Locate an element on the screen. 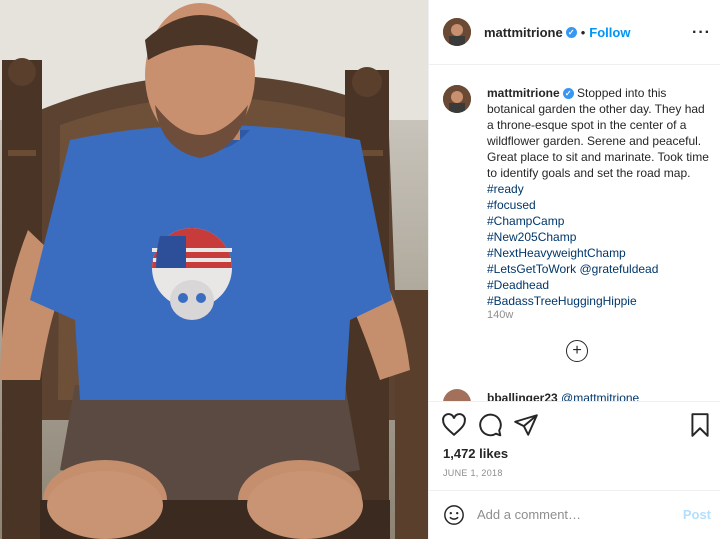 The image size is (720, 541). hashtag-link: #BadassTreeHuggingHippie is located at coordinates (599, 301).